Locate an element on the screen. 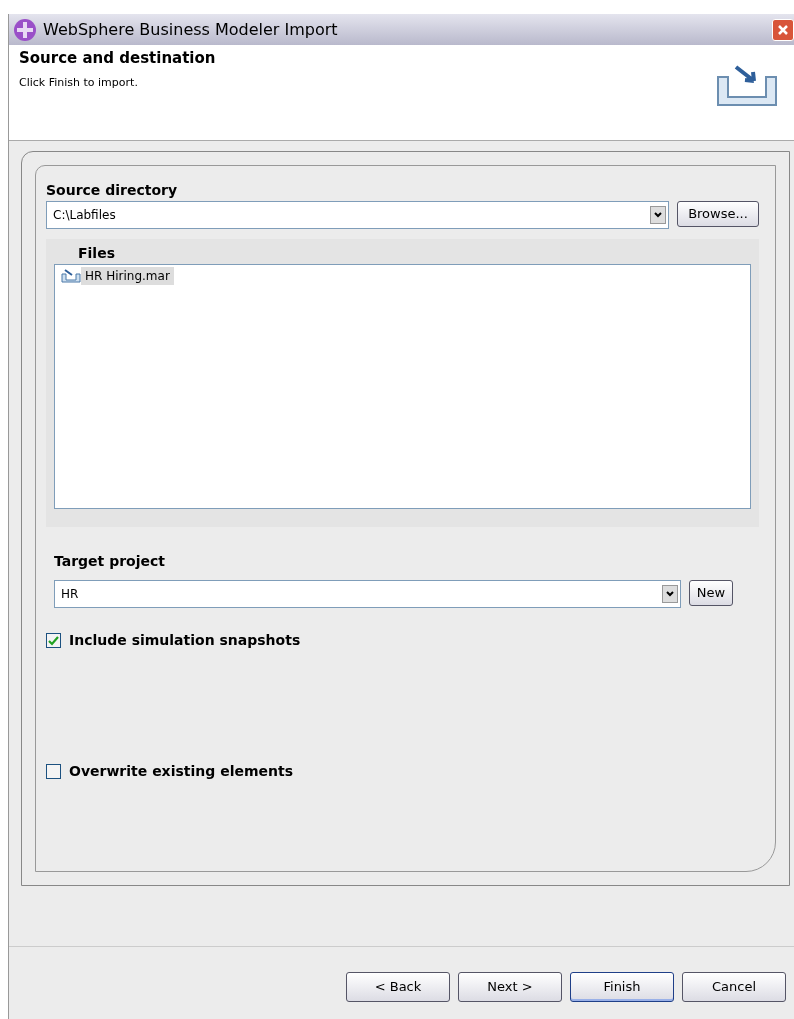 This screenshot has height=1019, width=794. new-button: New is located at coordinates (711, 593).